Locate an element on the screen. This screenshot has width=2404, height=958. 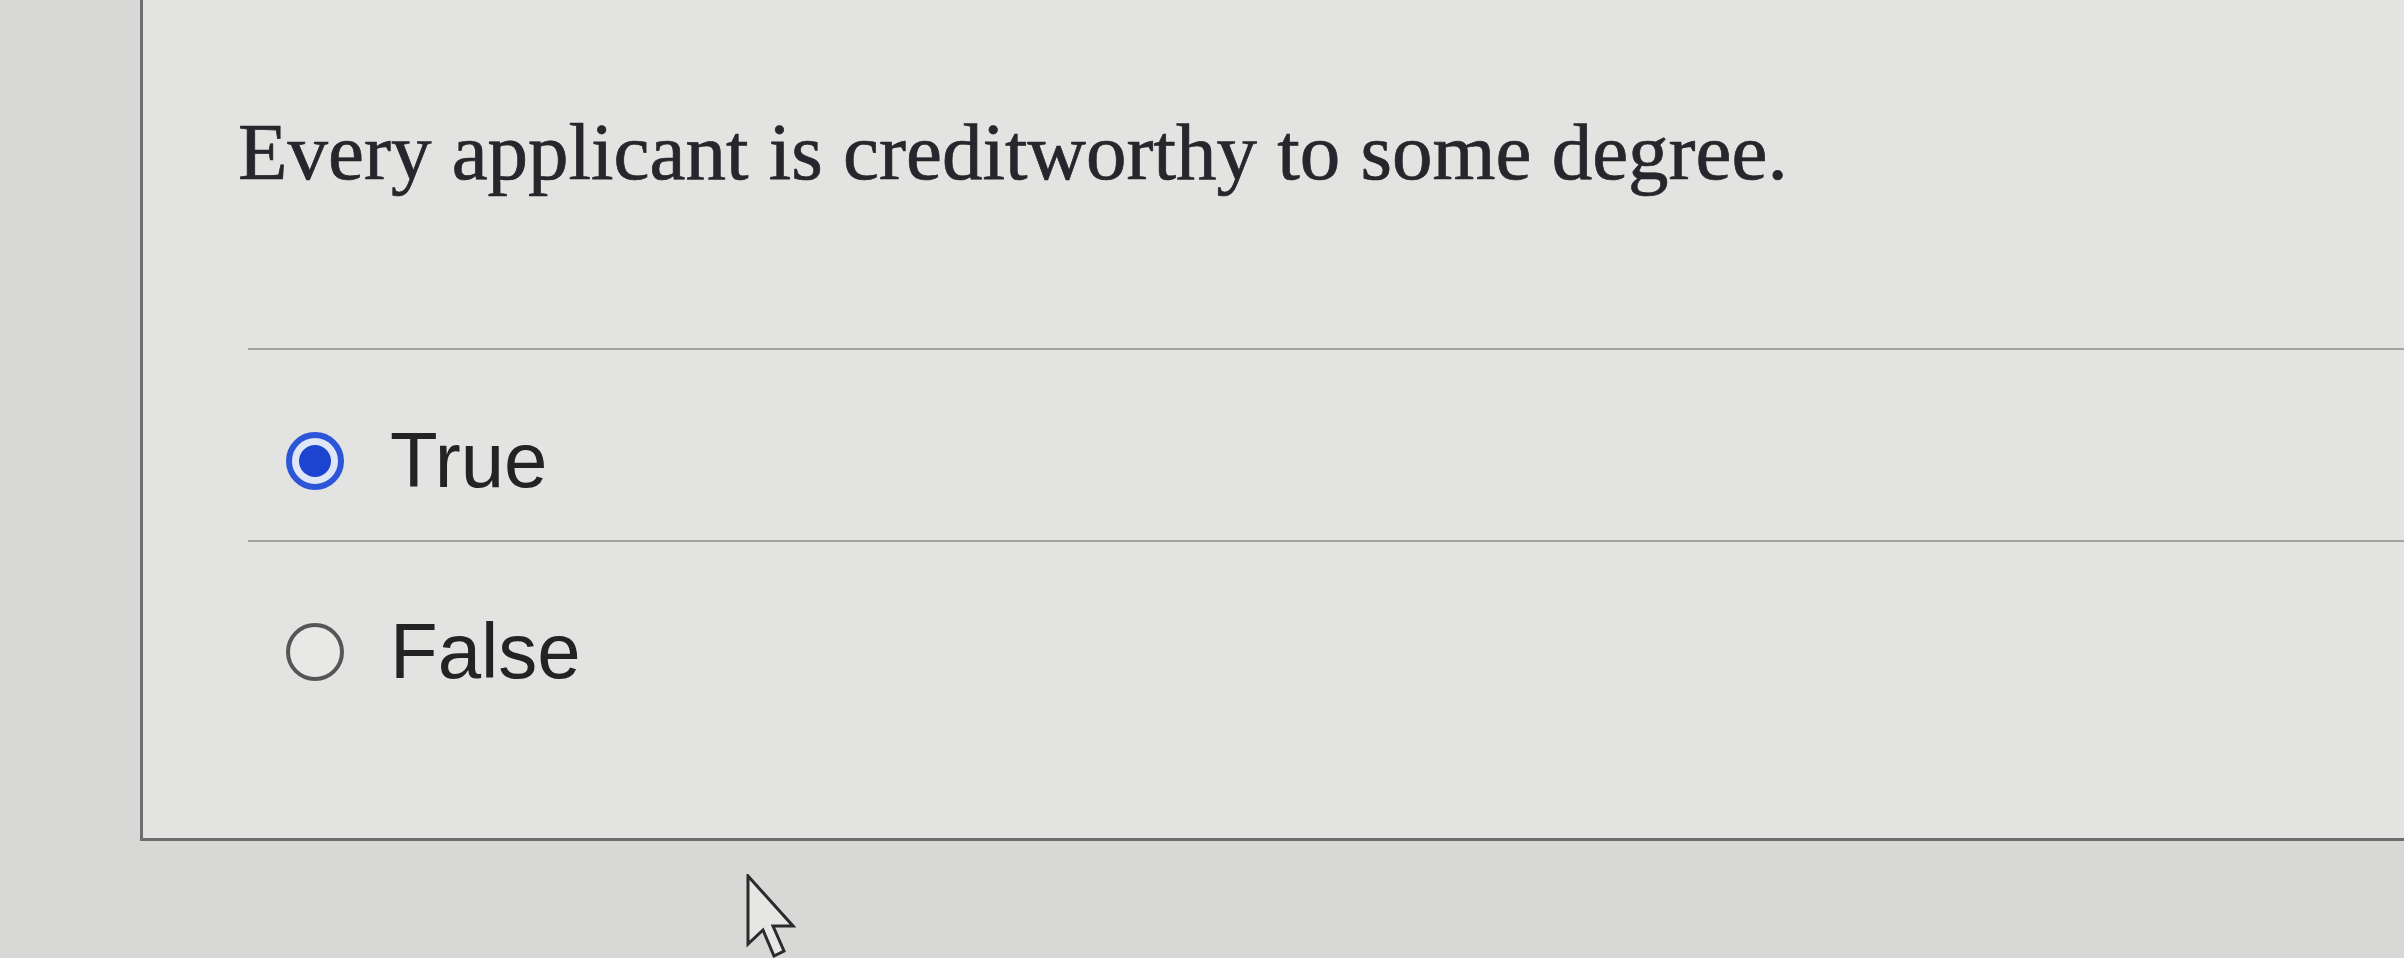
pointer-cursor-icon is located at coordinates (771, 916).